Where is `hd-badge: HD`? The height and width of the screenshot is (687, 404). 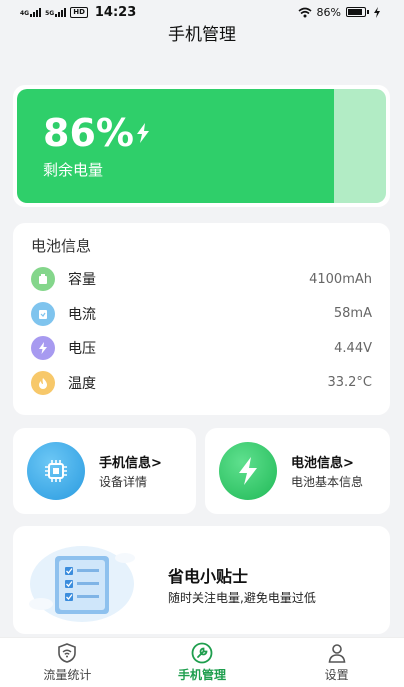
hd-badge: HD is located at coordinates (79, 12).